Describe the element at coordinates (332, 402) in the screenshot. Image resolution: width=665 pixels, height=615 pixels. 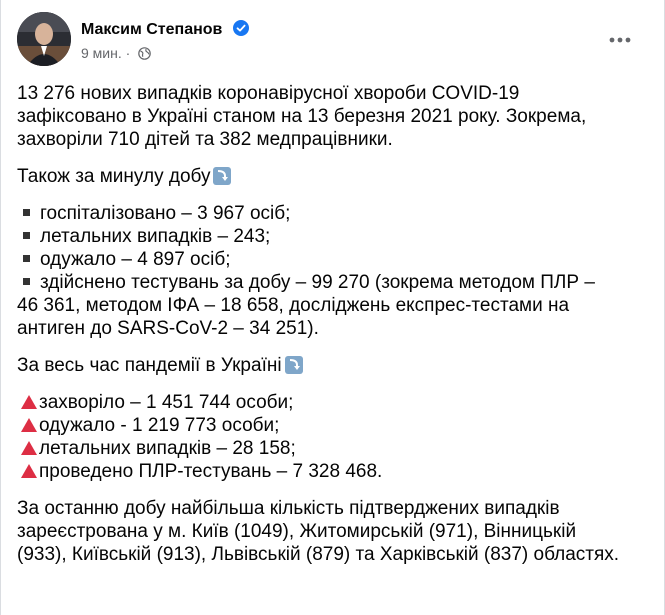
I see `list-item: захворіло – 1 451 744 особи;` at that location.